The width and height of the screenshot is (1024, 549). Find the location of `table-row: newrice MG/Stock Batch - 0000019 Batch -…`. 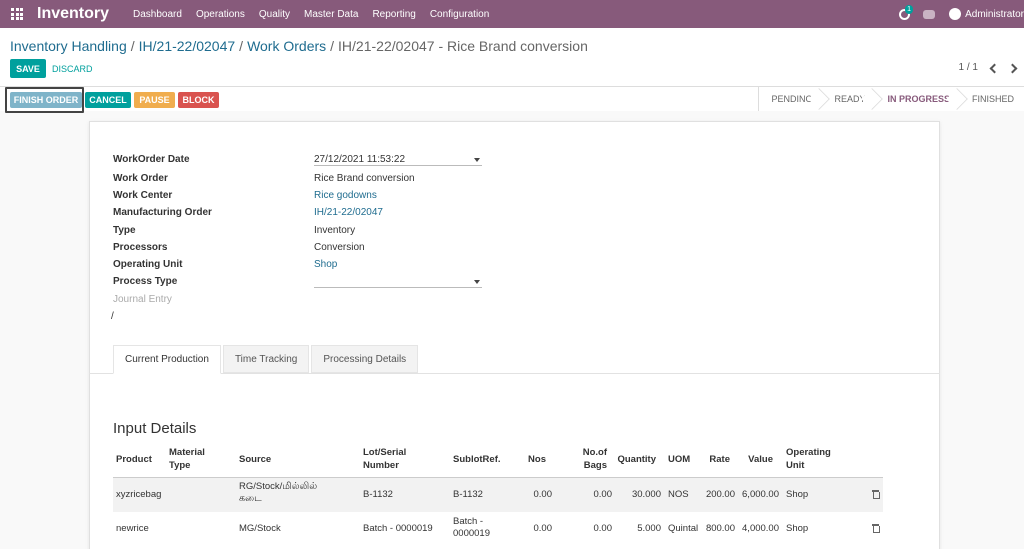

table-row: newrice MG/Stock Batch - 0000019 Batch -… is located at coordinates (498, 529).